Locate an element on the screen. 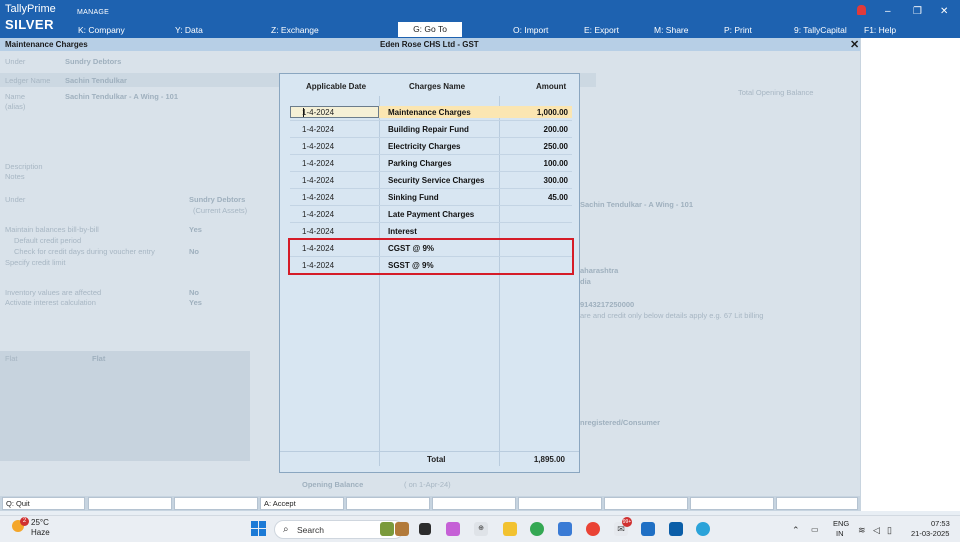  copilot-icon is located at coordinates (453, 529).